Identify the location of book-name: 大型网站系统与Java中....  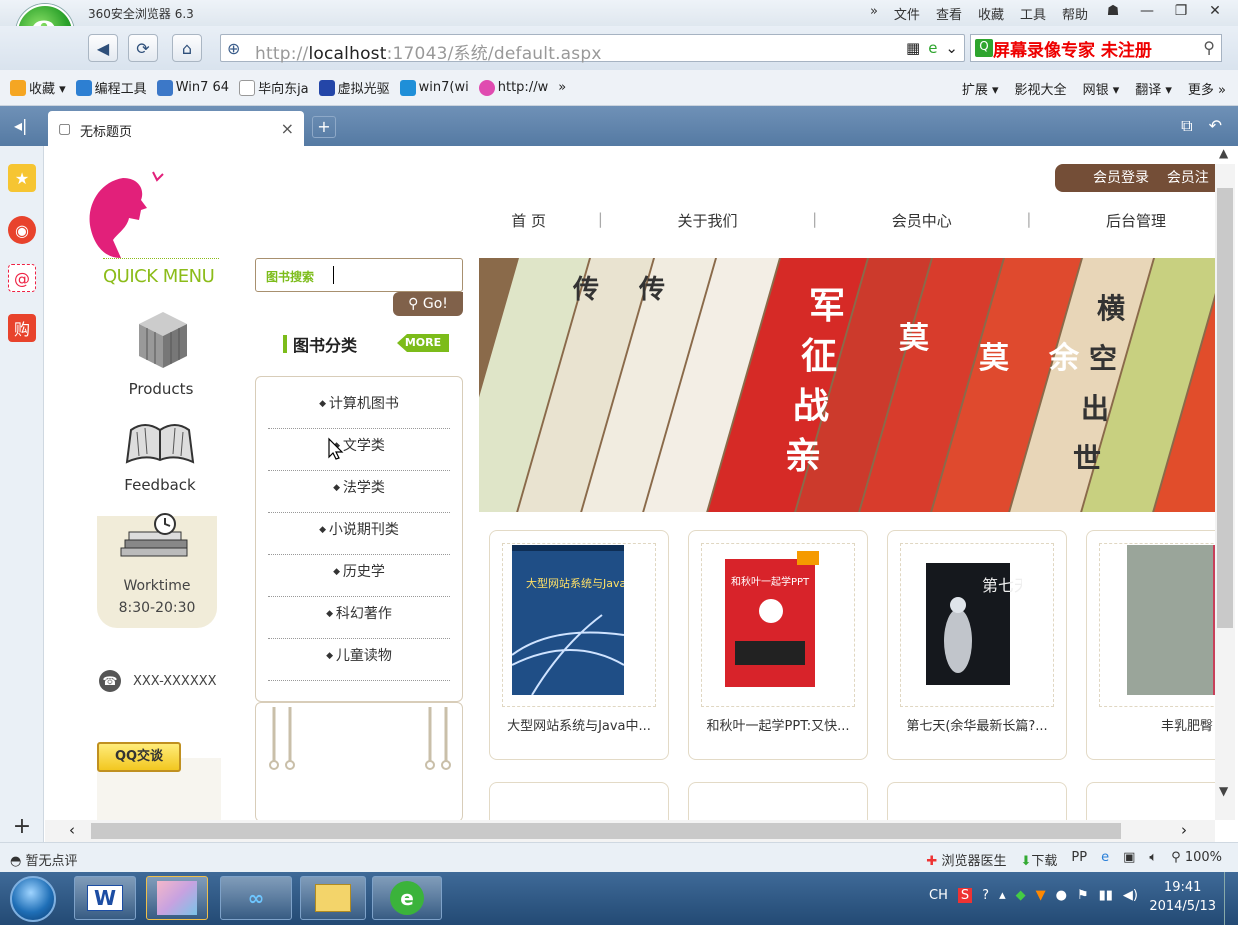
(579, 724).